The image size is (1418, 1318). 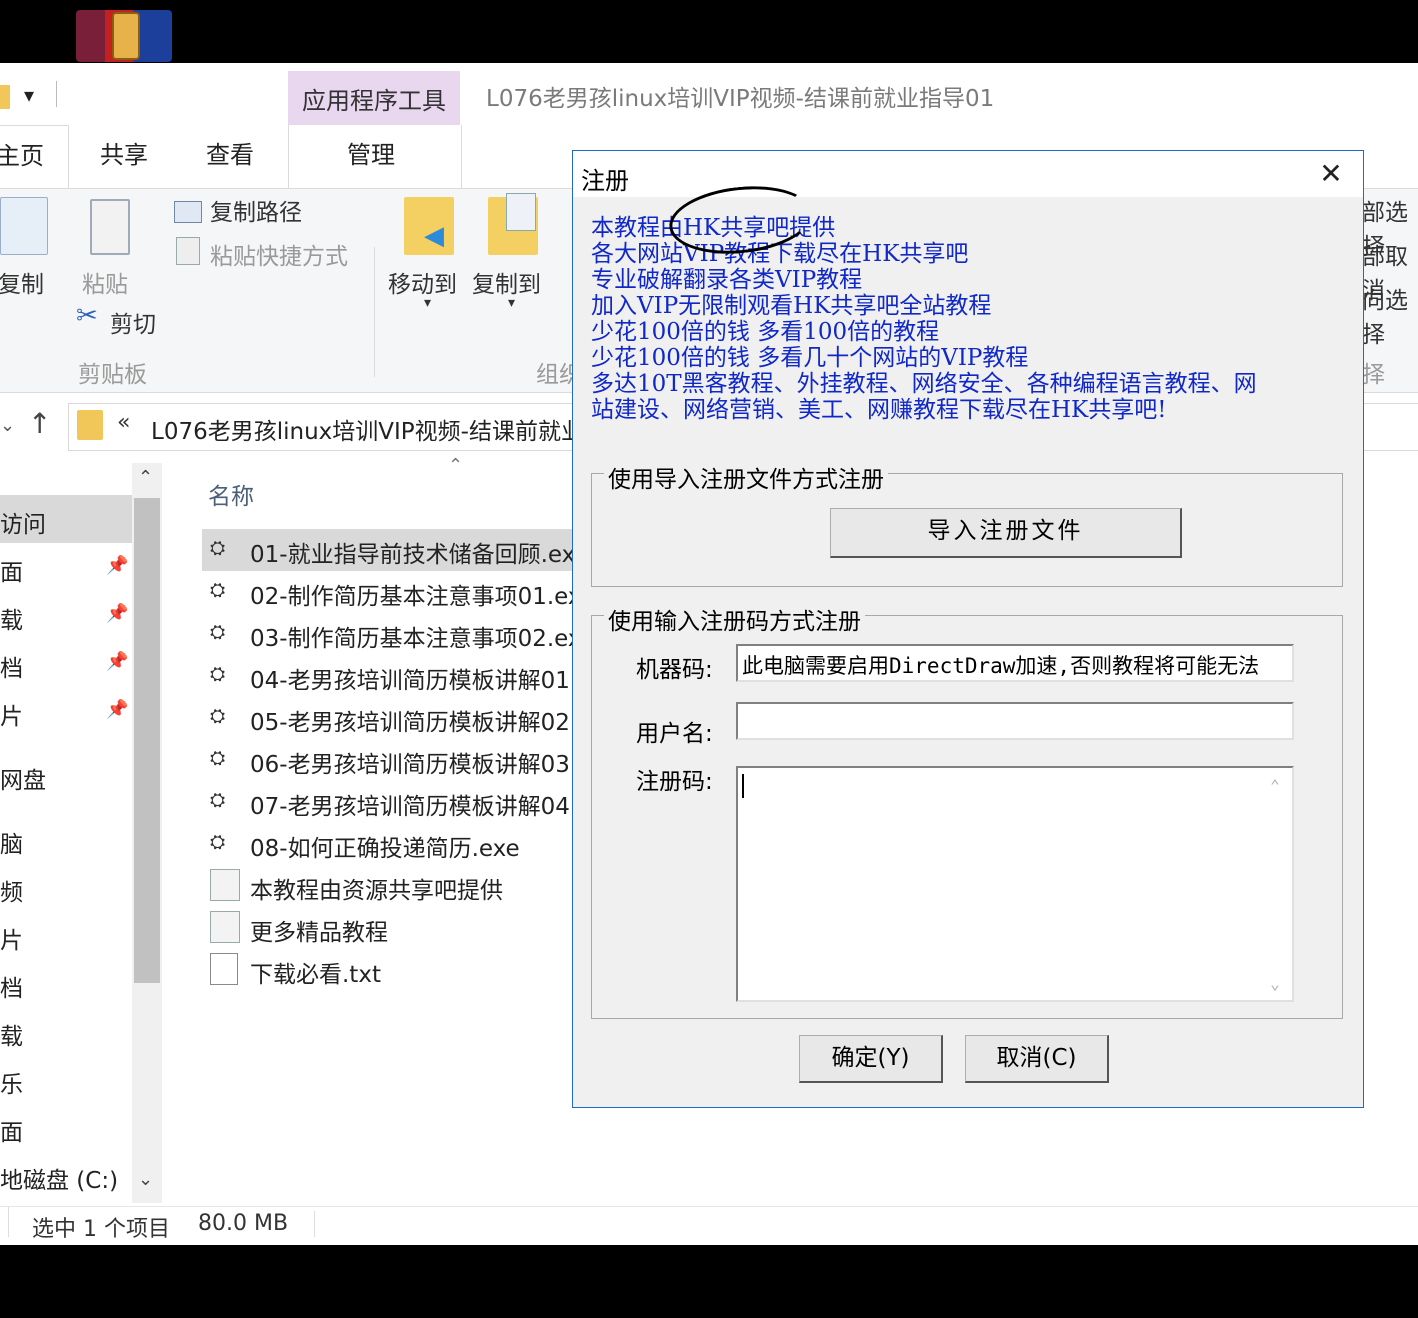 What do you see at coordinates (456, 465) in the screenshot?
I see `sort-ascending-icon: ⌃` at bounding box center [456, 465].